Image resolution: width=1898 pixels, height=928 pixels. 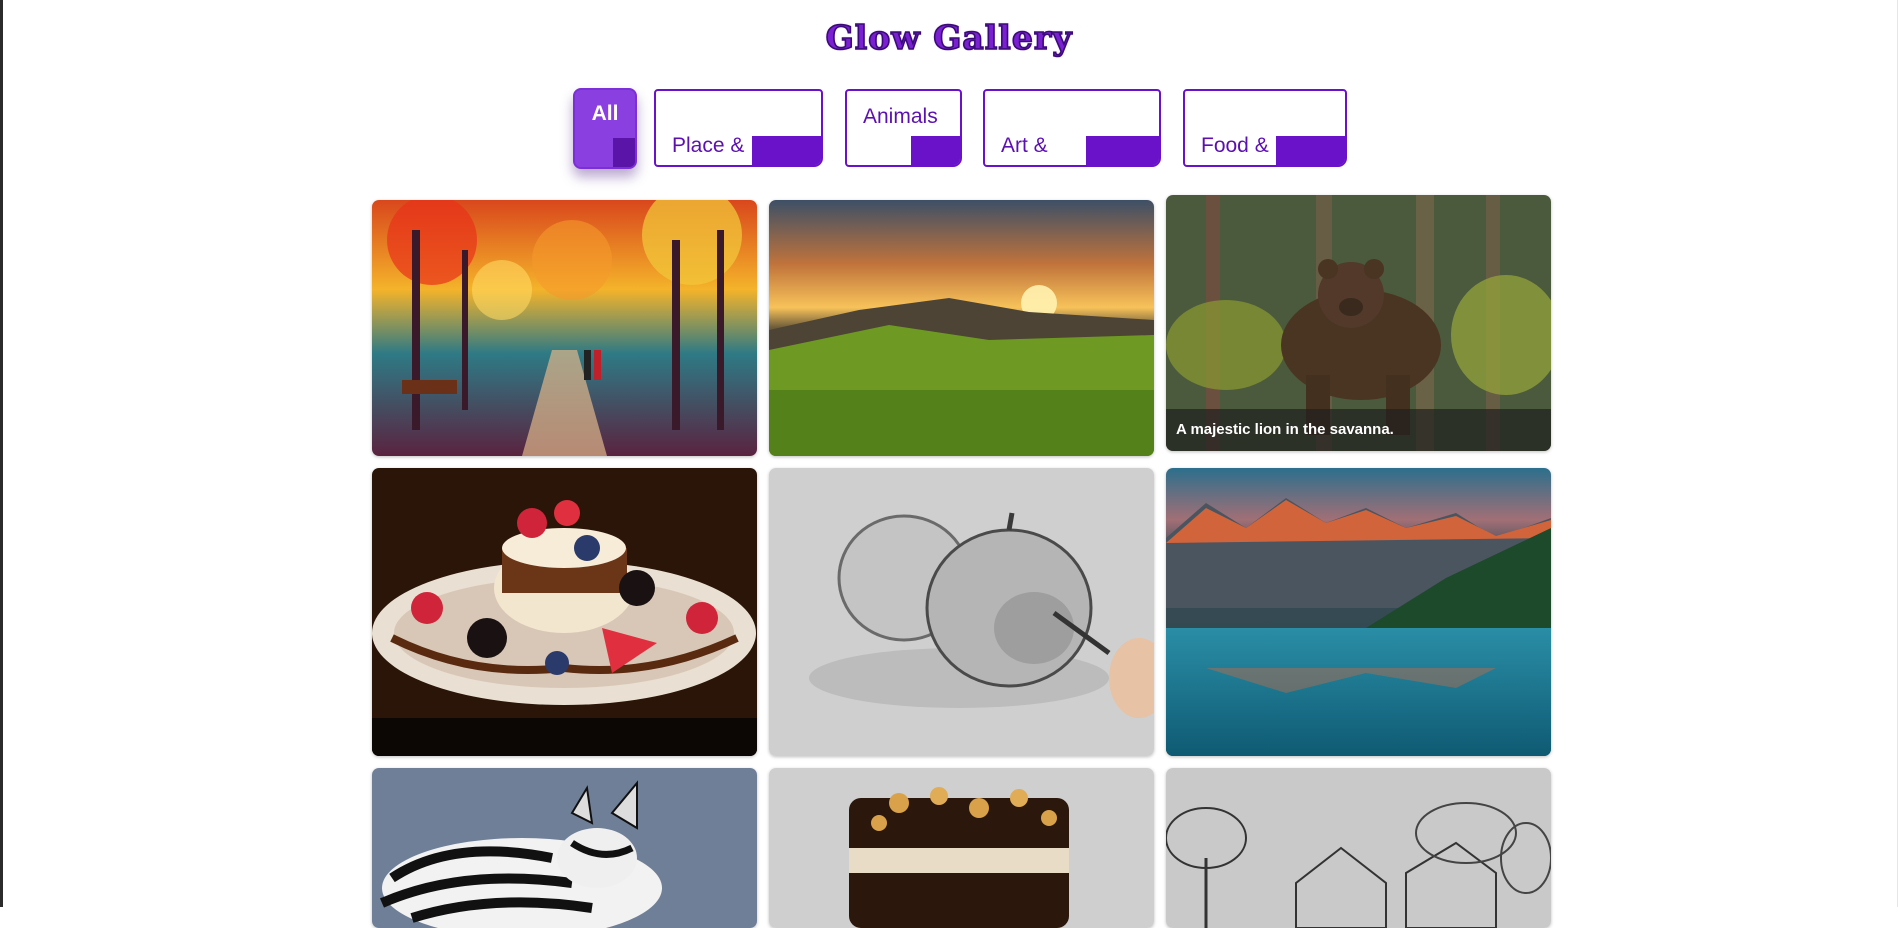 What do you see at coordinates (1358, 430) in the screenshot?
I see `image-caption: A majestic lion in the savanna.` at bounding box center [1358, 430].